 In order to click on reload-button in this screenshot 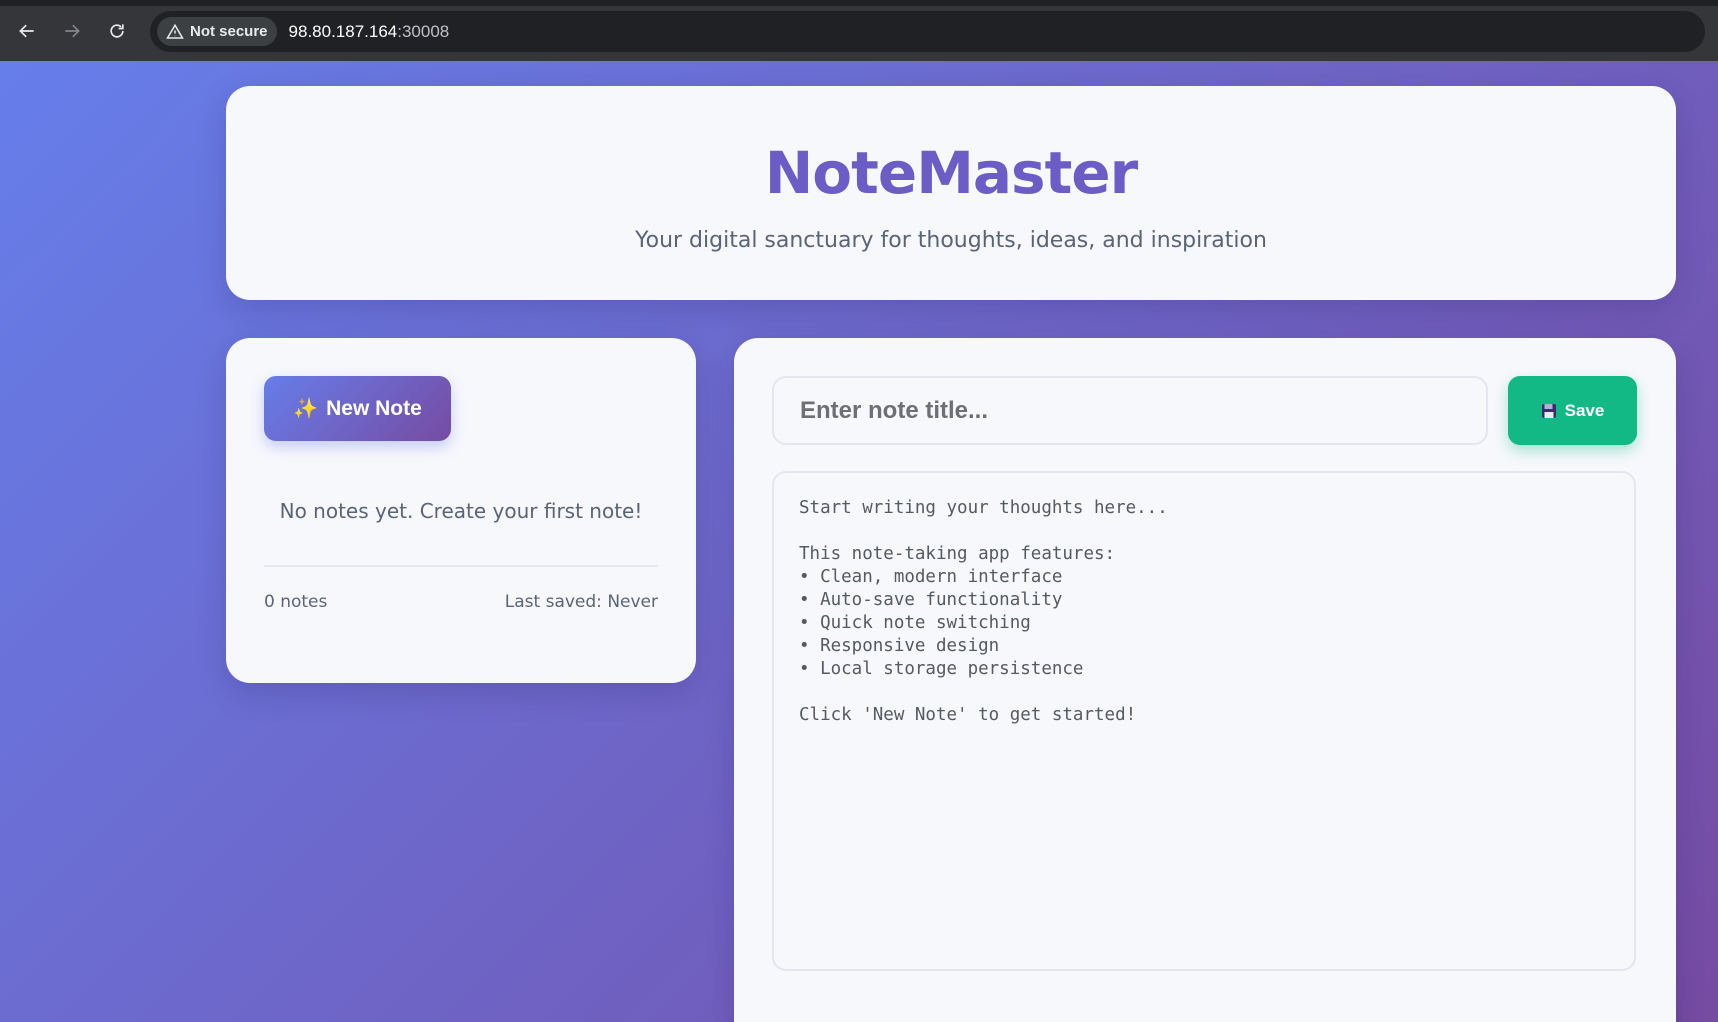, I will do `click(117, 31)`.